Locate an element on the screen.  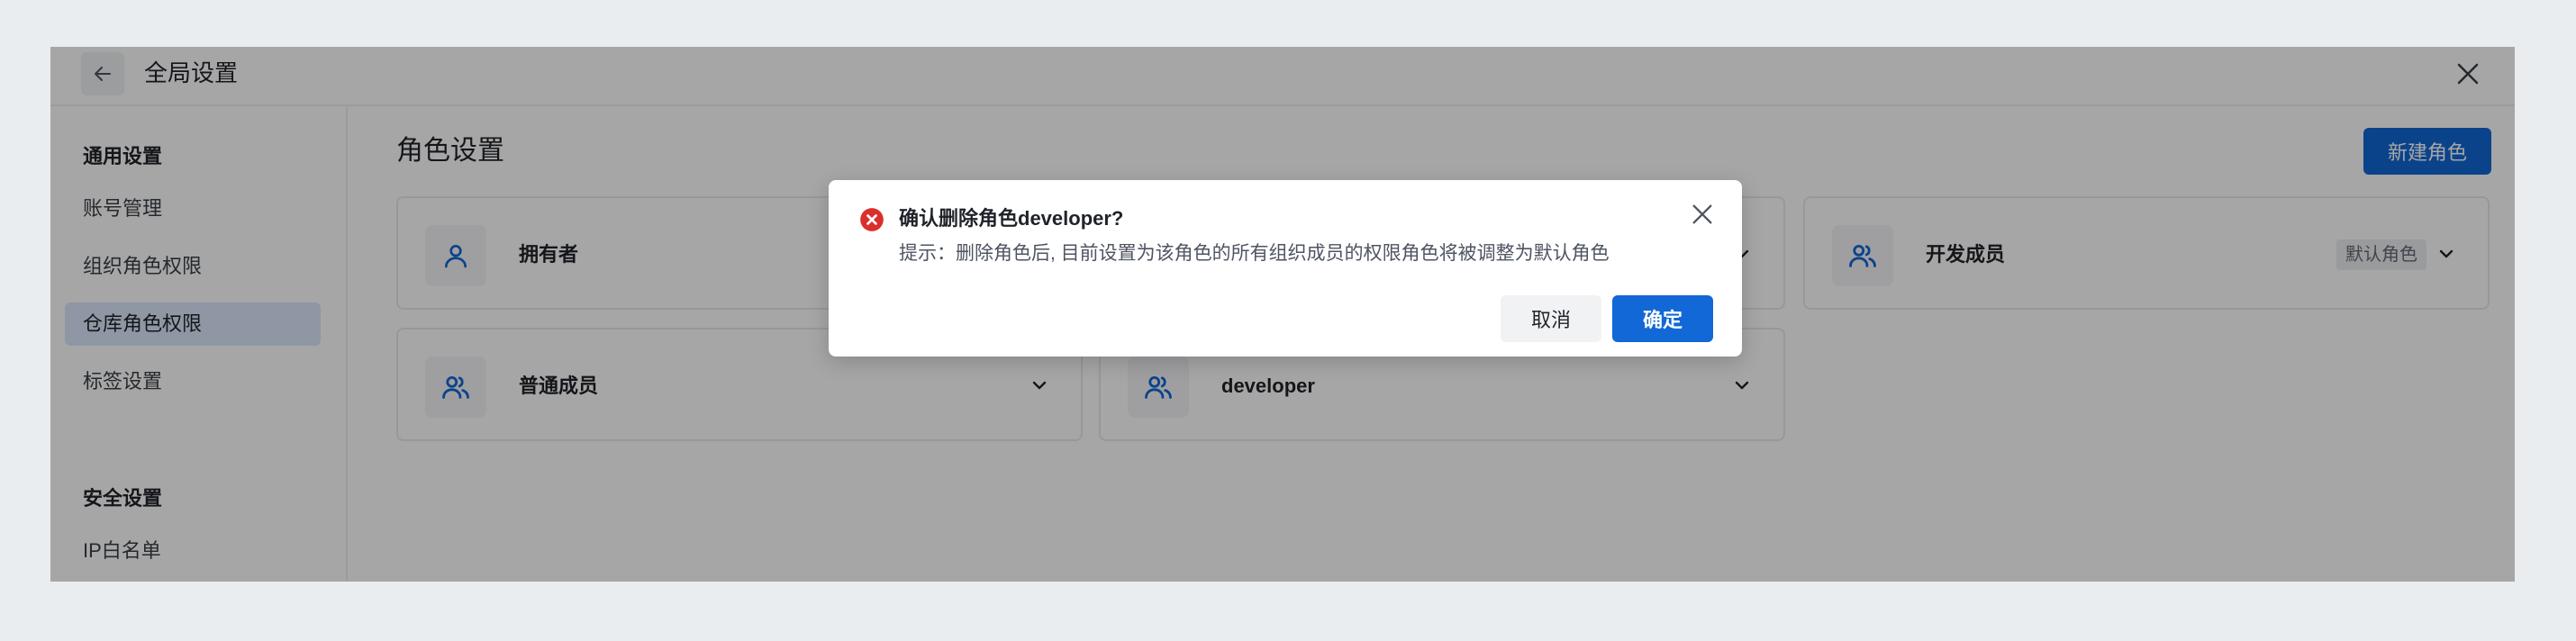
confirm-button: 确定 is located at coordinates (1663, 318).